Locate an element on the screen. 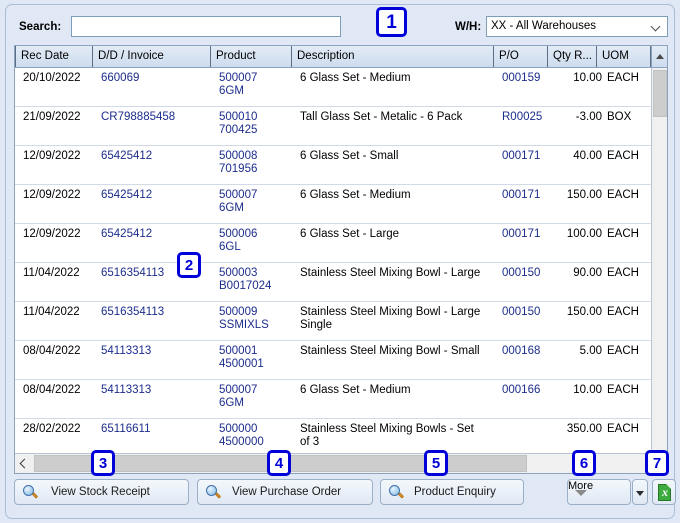 The width and height of the screenshot is (680, 523). grid-cell-qty: 40.00 is located at coordinates (587, 156).